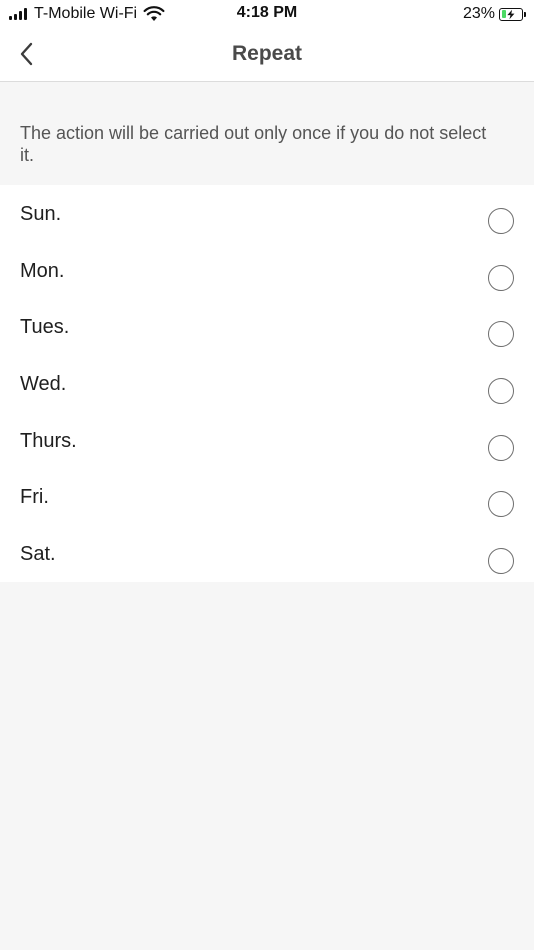 This screenshot has height=950, width=534. What do you see at coordinates (43, 384) in the screenshot?
I see `day-label: Wed.` at bounding box center [43, 384].